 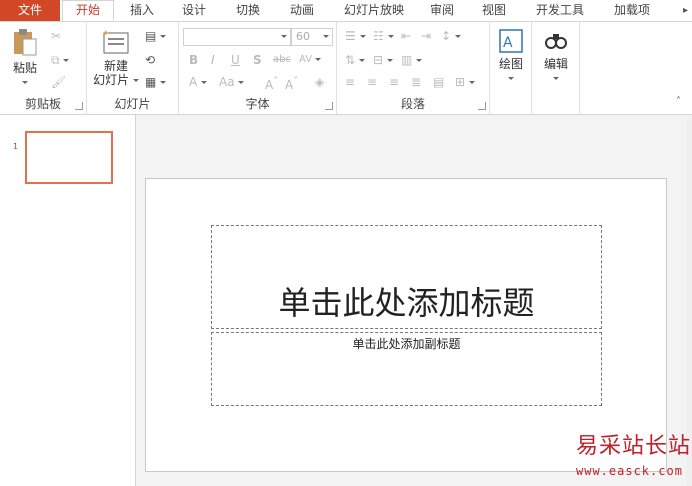 What do you see at coordinates (465, 82) in the screenshot?
I see `smartart-icon: ⊞` at bounding box center [465, 82].